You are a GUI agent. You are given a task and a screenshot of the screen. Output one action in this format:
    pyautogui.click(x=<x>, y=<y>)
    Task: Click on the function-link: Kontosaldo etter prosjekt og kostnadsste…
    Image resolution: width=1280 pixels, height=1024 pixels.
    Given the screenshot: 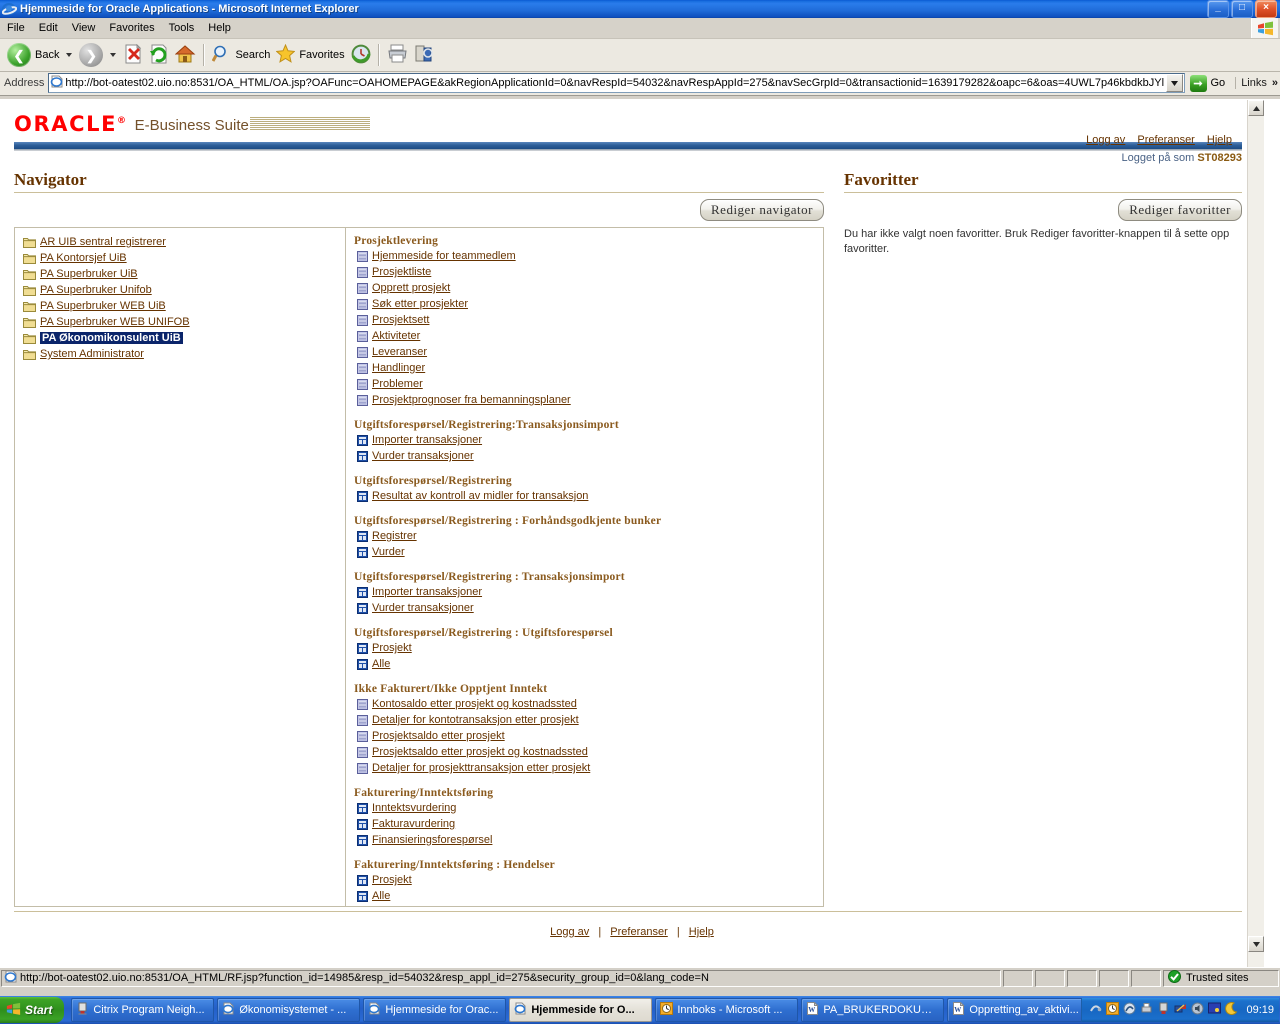 What is the action you would take?
    pyautogui.click(x=474, y=704)
    